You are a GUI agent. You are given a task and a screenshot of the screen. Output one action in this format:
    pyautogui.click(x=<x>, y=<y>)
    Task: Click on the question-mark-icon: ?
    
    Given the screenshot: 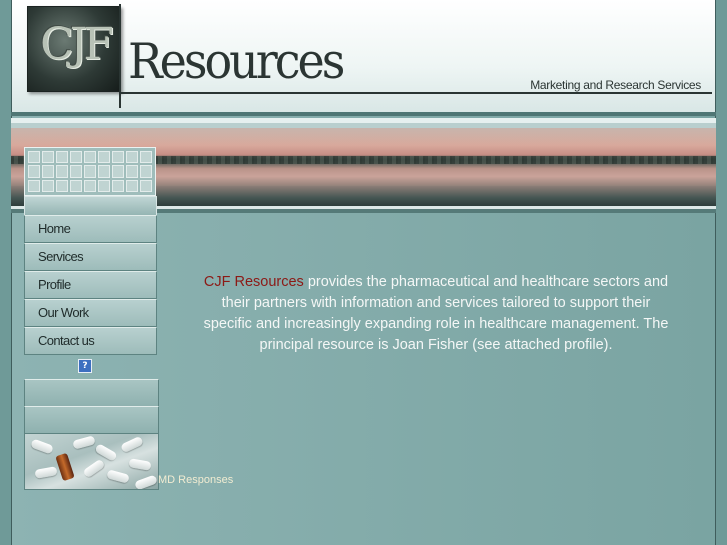 What is the action you would take?
    pyautogui.click(x=85, y=366)
    